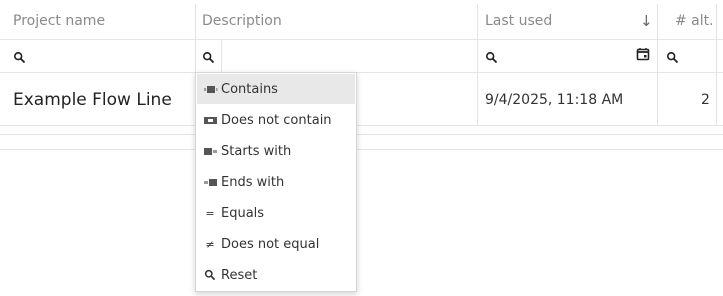  Describe the element at coordinates (210, 151) in the screenshot. I see `starts-with-icon` at that location.